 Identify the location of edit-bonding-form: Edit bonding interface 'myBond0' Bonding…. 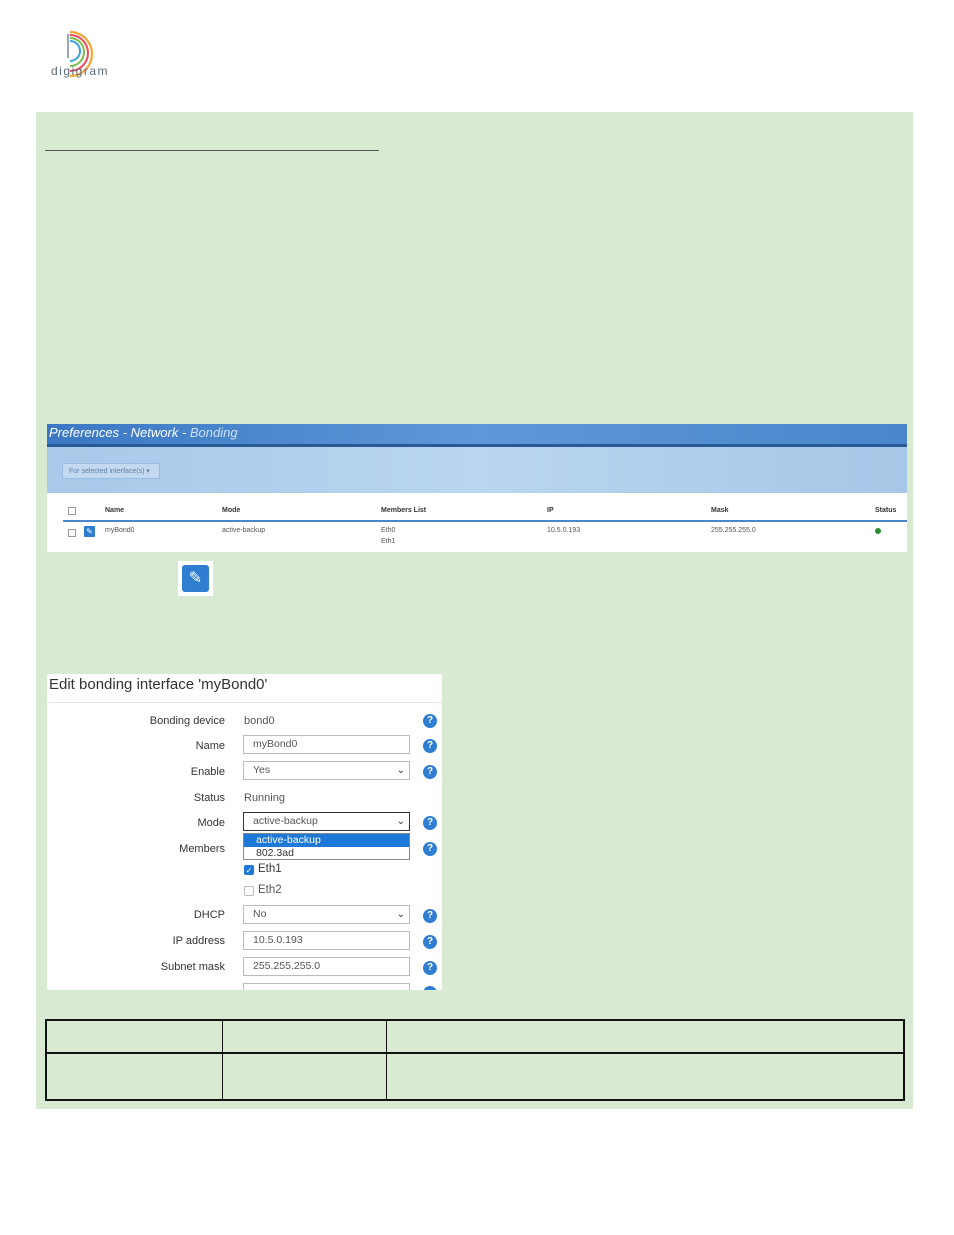
(244, 832).